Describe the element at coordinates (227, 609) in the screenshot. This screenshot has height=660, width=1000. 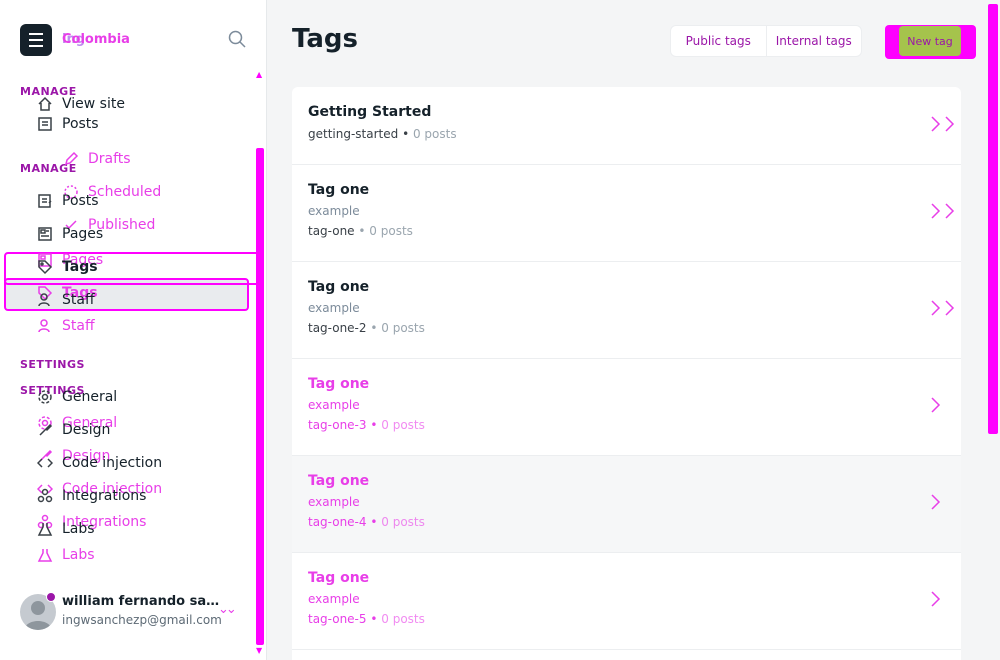
I see `chevron-down-icon: ⌄⌄` at that location.